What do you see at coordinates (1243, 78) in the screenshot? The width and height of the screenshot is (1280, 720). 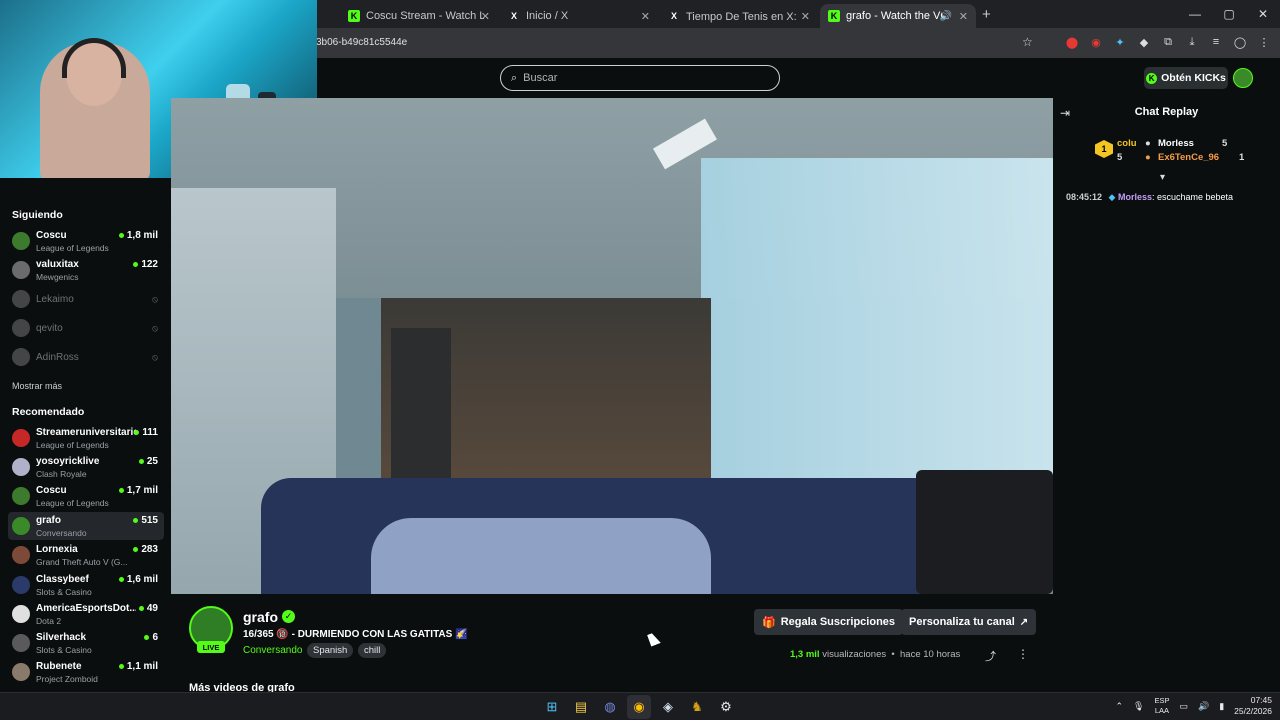 I see `user-avatar` at bounding box center [1243, 78].